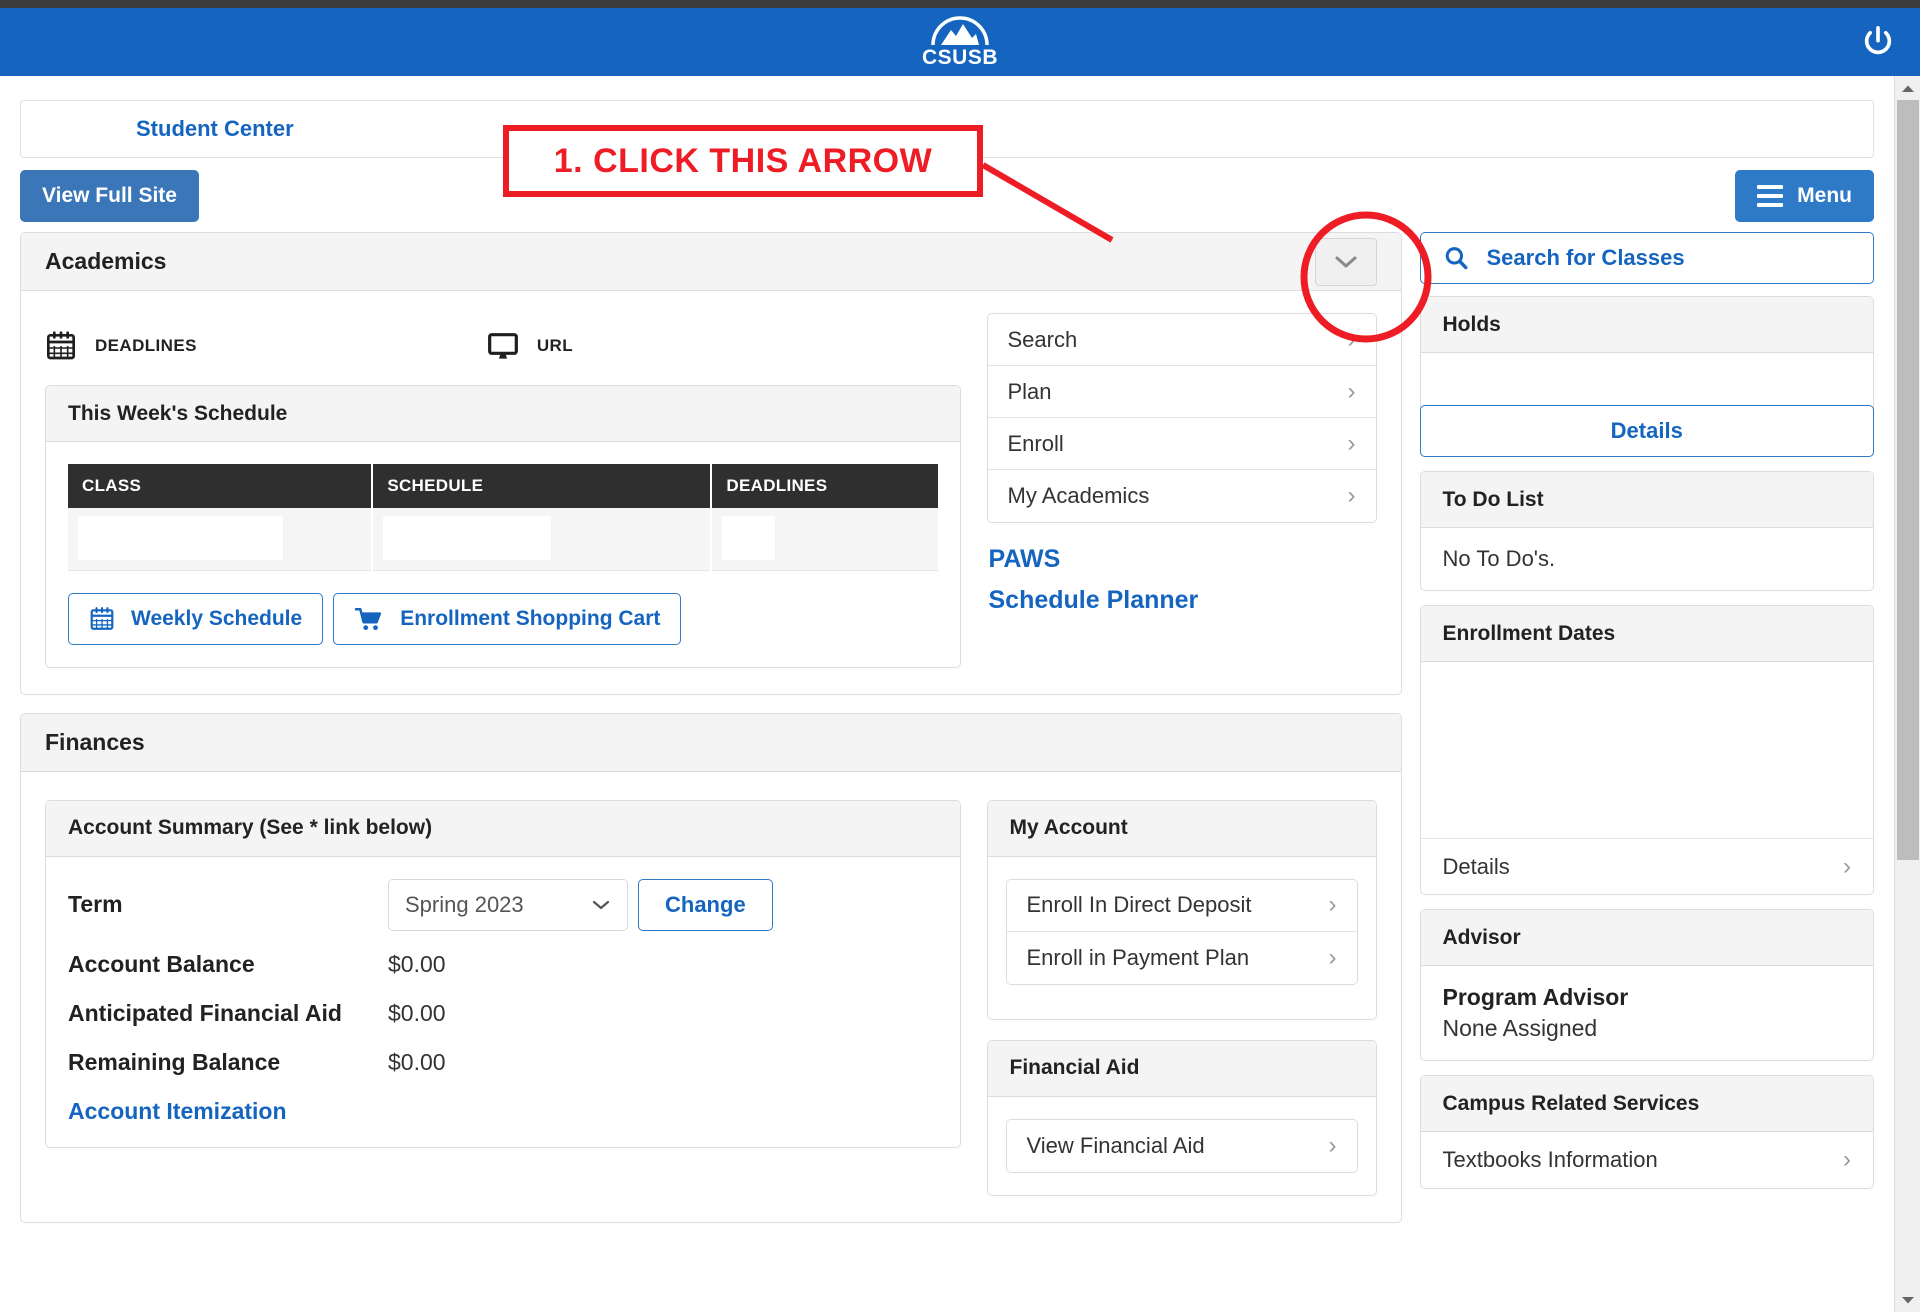  Describe the element at coordinates (1183, 559) in the screenshot. I see `paws-link: PAWS` at that location.